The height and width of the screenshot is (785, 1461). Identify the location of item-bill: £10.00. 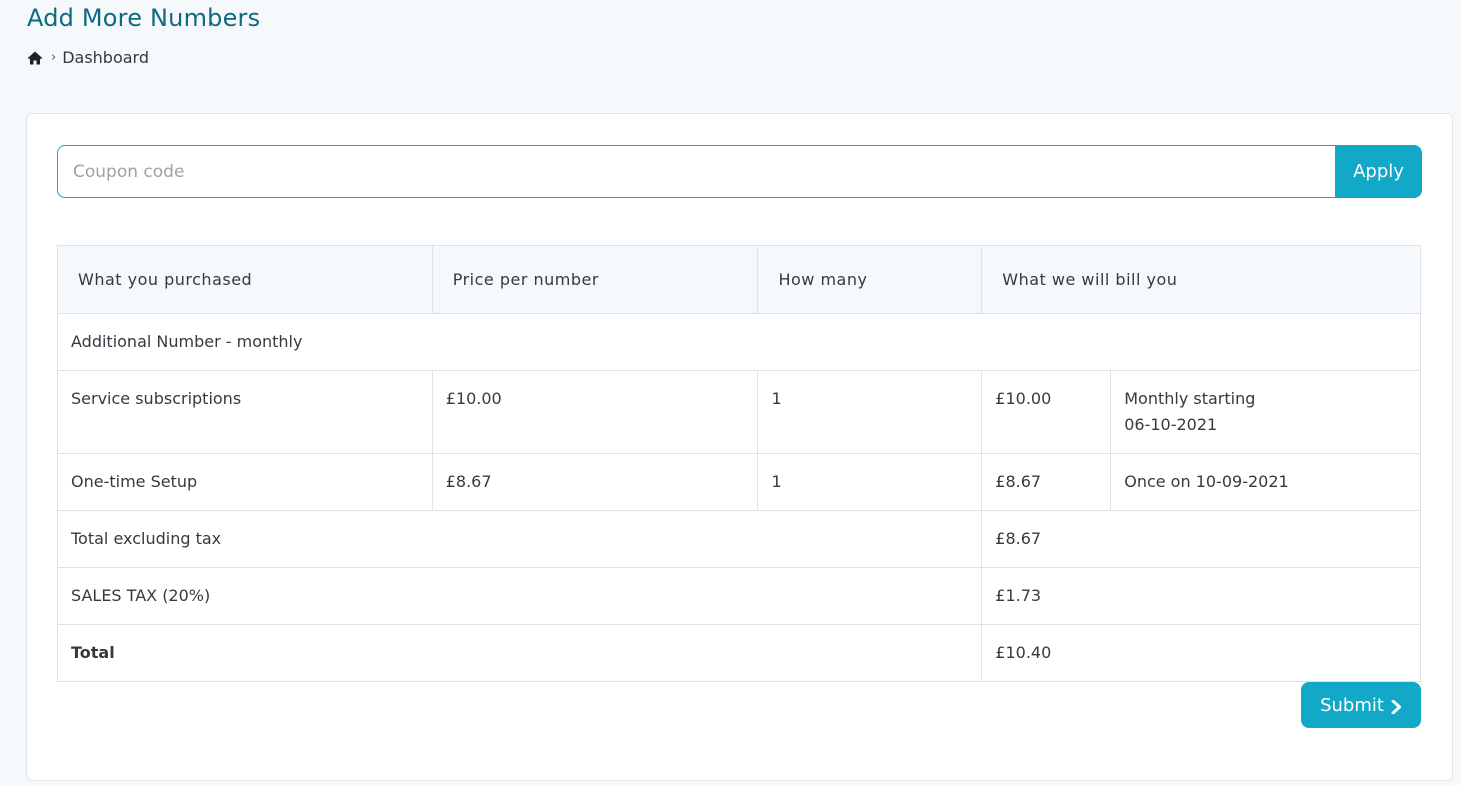
(1046, 412).